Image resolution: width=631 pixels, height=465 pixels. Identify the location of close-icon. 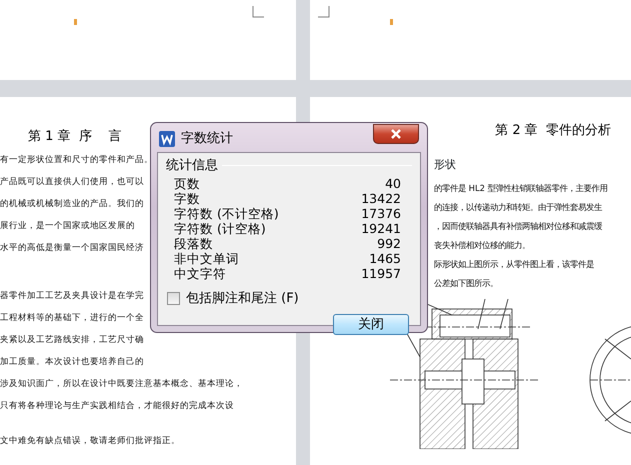
(396, 134).